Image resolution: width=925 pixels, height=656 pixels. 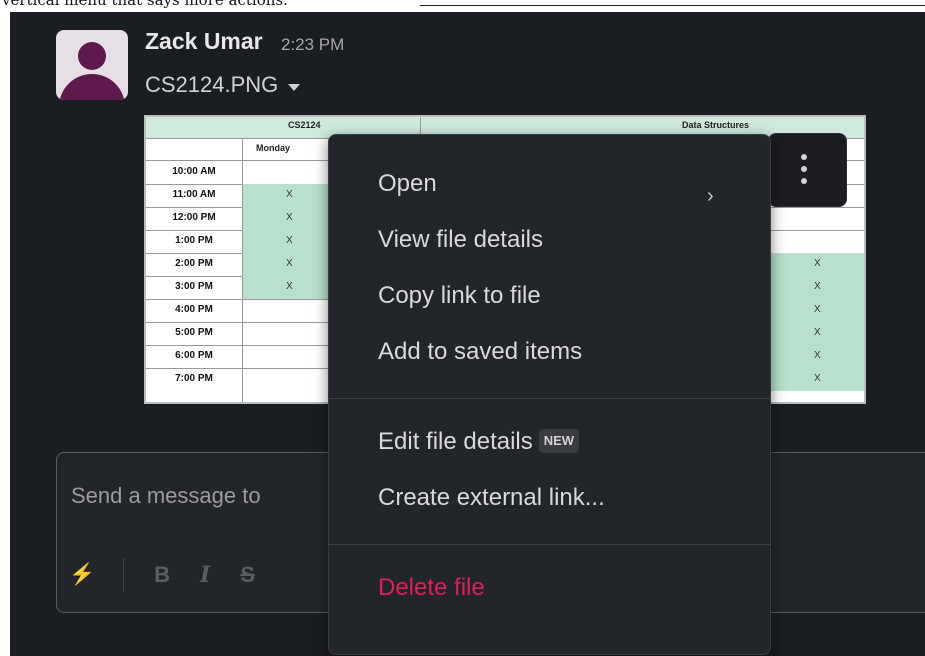 I want to click on sheet-time-cell: 11:00 AM, so click(x=194, y=194).